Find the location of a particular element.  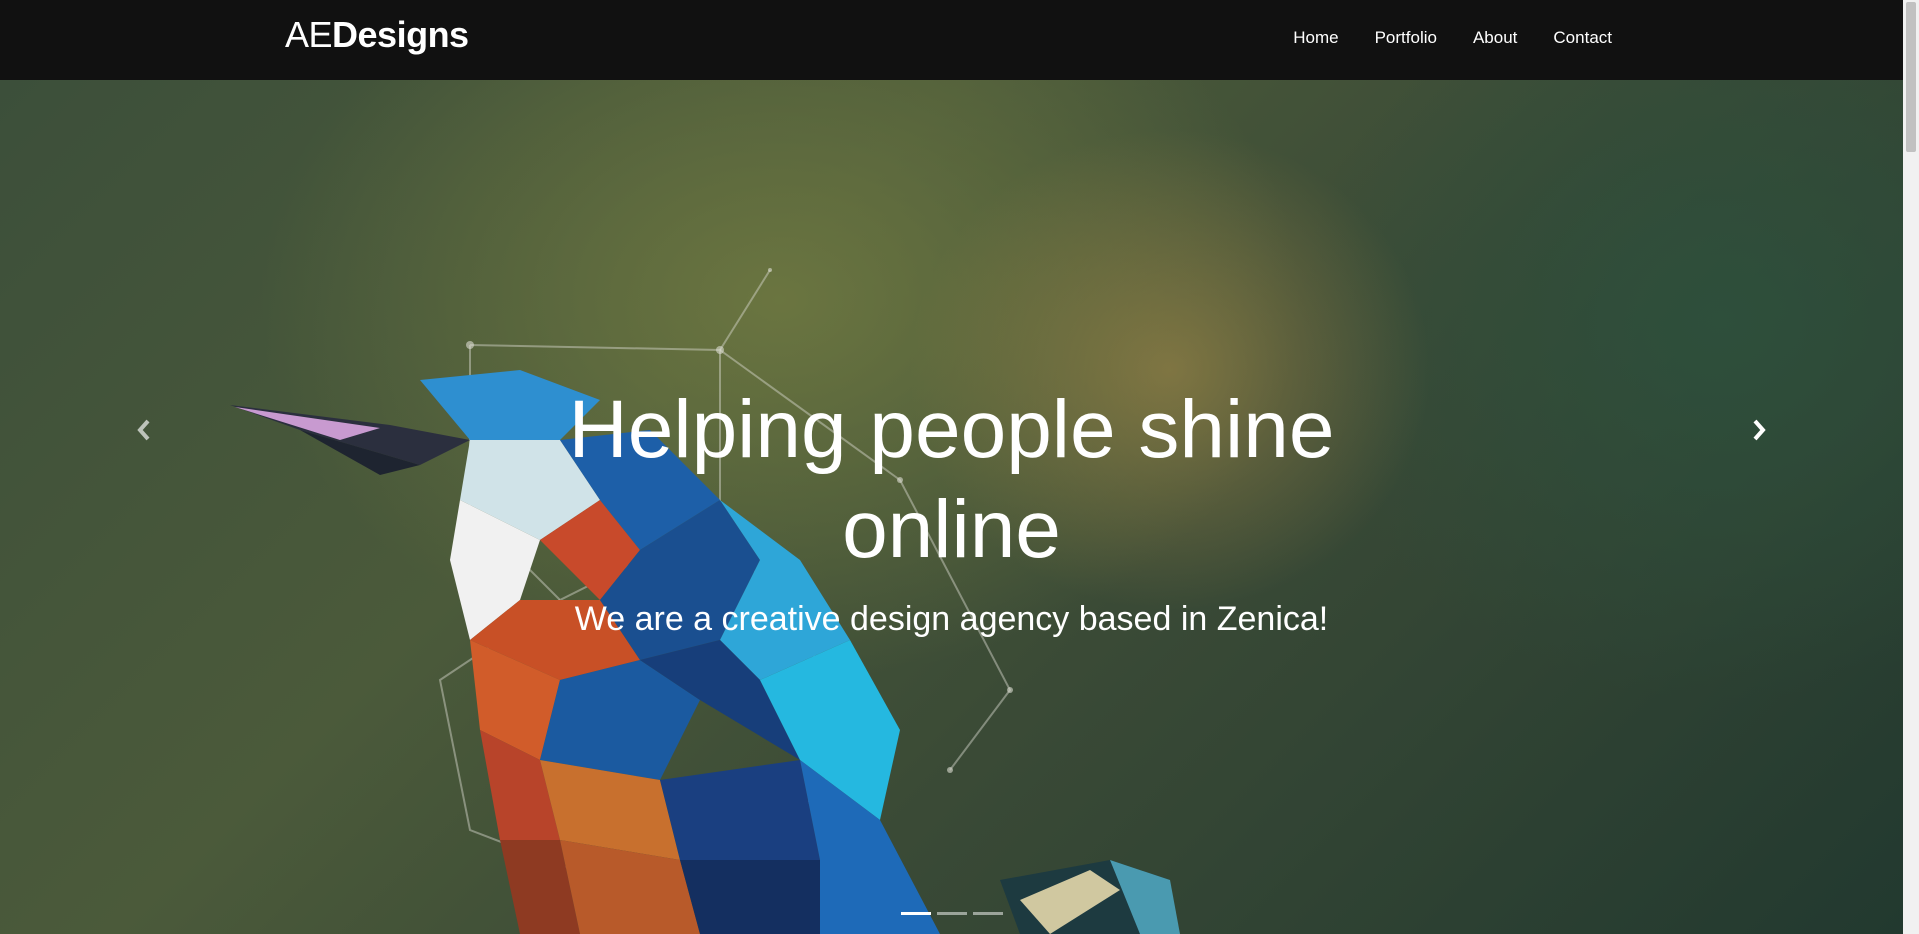

scrollbar-thumb is located at coordinates (1911, 77).